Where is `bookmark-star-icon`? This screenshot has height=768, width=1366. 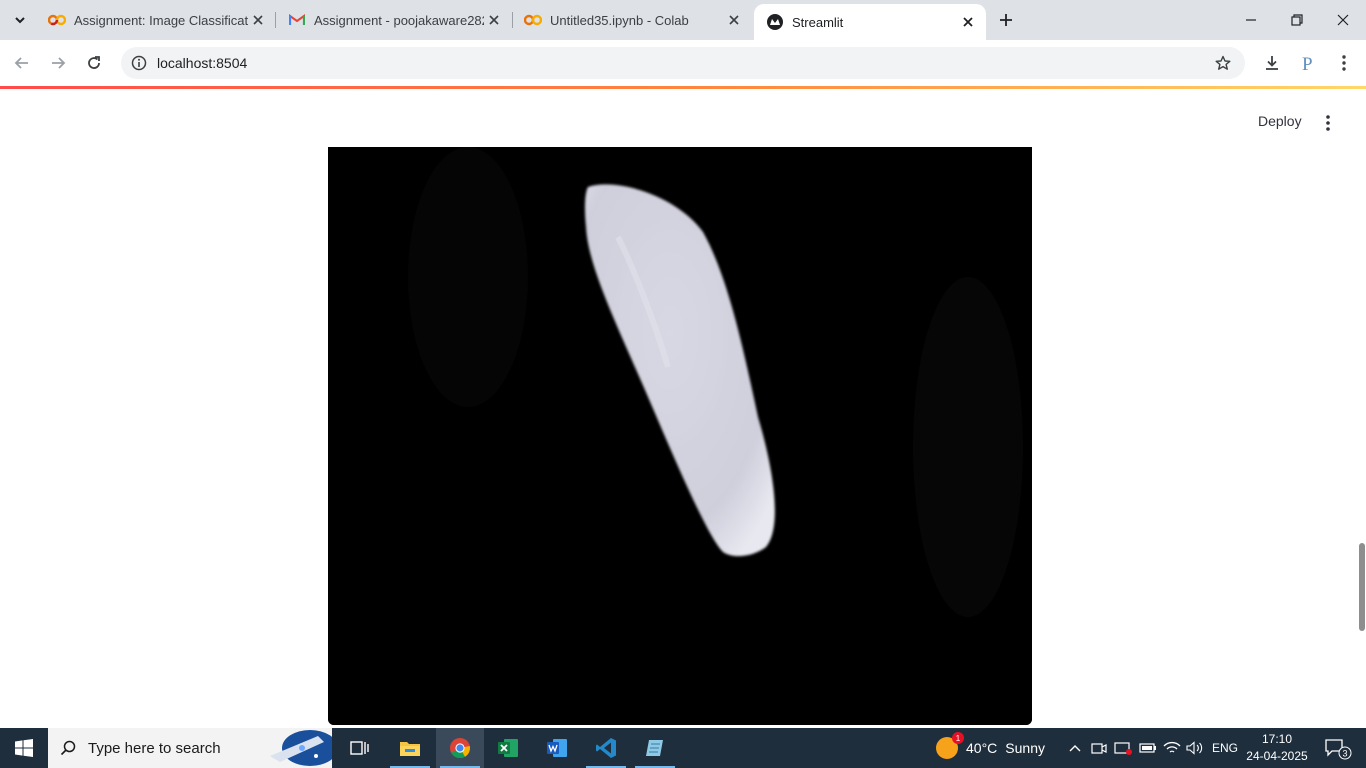 bookmark-star-icon is located at coordinates (1223, 63).